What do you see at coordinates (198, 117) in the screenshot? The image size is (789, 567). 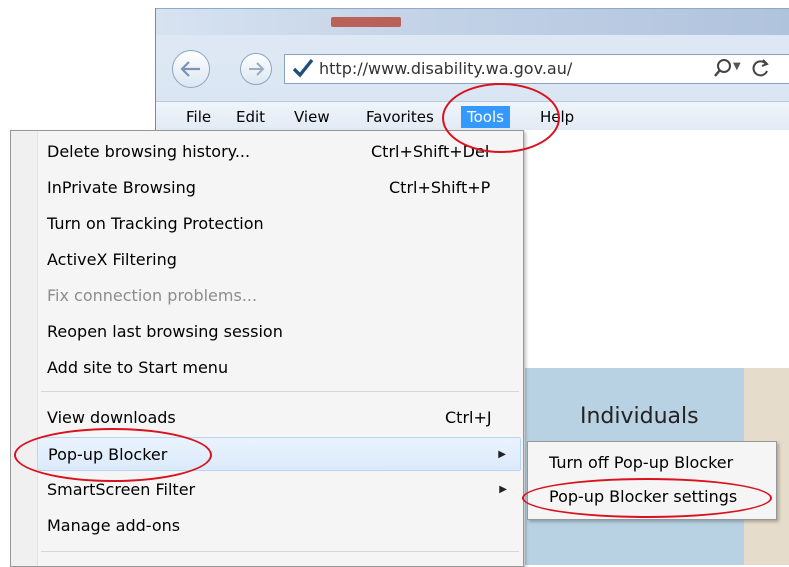 I see `menu-file: File` at bounding box center [198, 117].